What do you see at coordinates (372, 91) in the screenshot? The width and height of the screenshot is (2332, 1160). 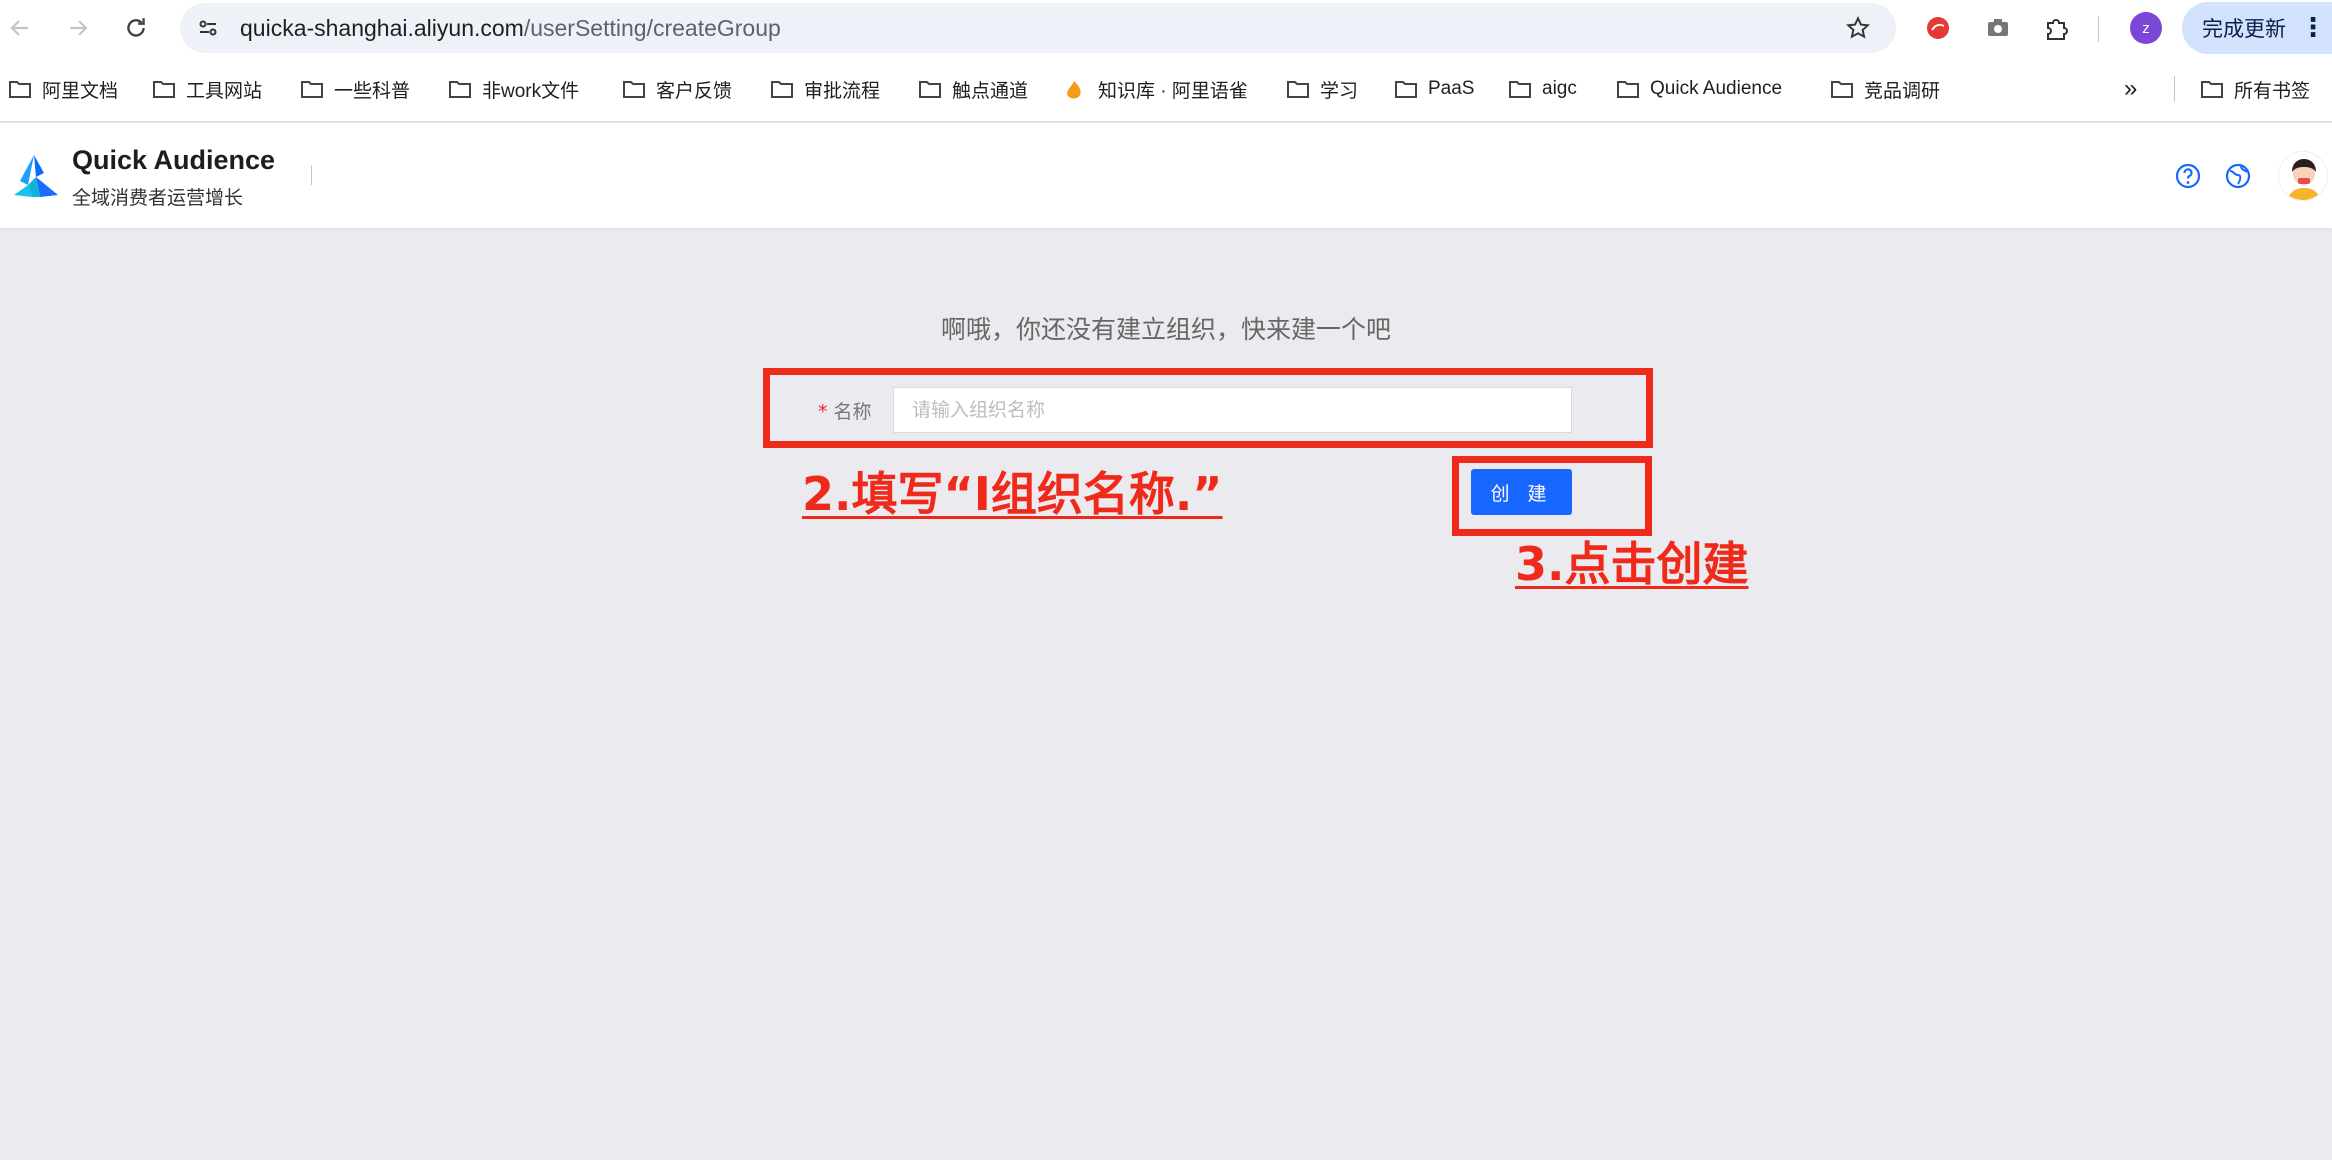 I see `bookmark-label: 一些科普` at bounding box center [372, 91].